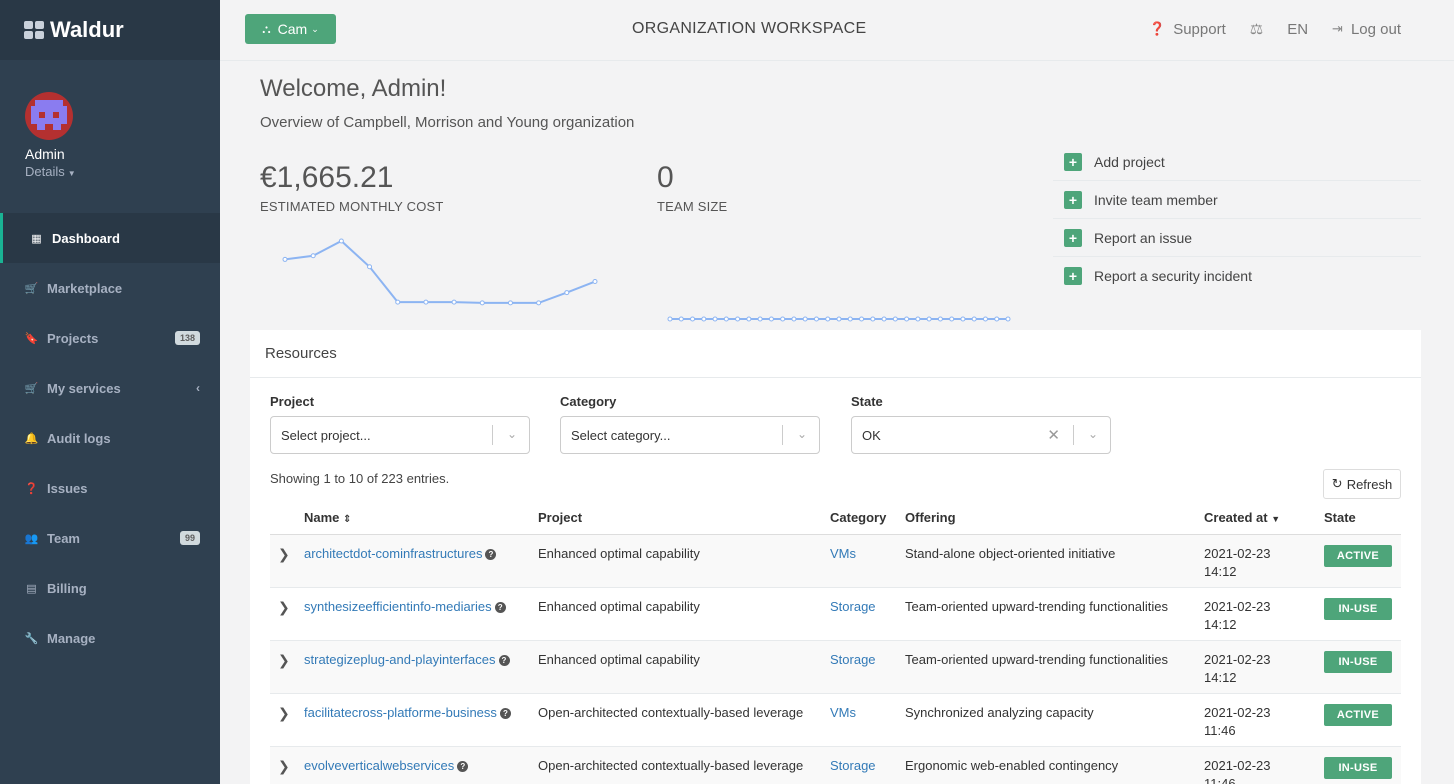  What do you see at coordinates (45, 171) in the screenshot?
I see `user-details-label: Details` at bounding box center [45, 171].